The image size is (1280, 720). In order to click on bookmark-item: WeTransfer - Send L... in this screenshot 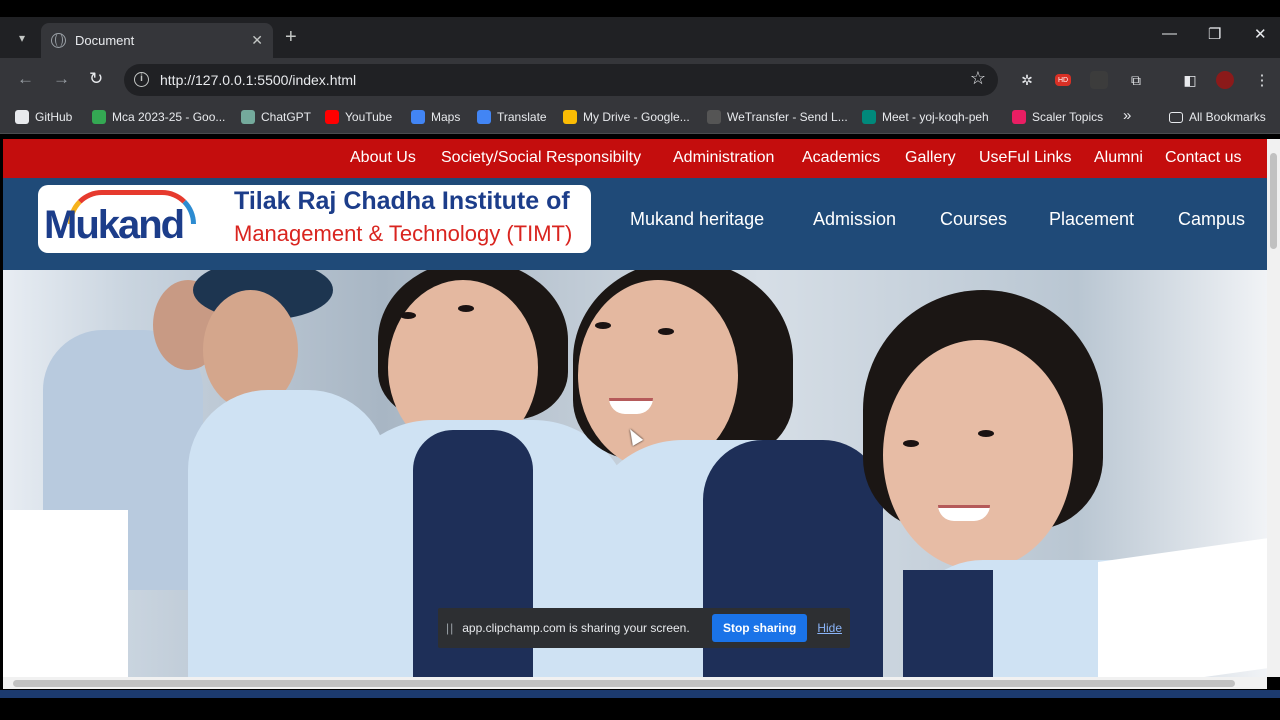, I will do `click(777, 117)`.